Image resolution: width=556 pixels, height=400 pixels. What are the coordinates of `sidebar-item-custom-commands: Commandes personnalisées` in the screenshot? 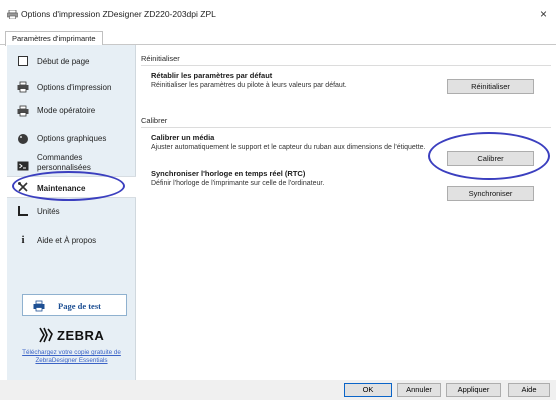 It's located at (71, 164).